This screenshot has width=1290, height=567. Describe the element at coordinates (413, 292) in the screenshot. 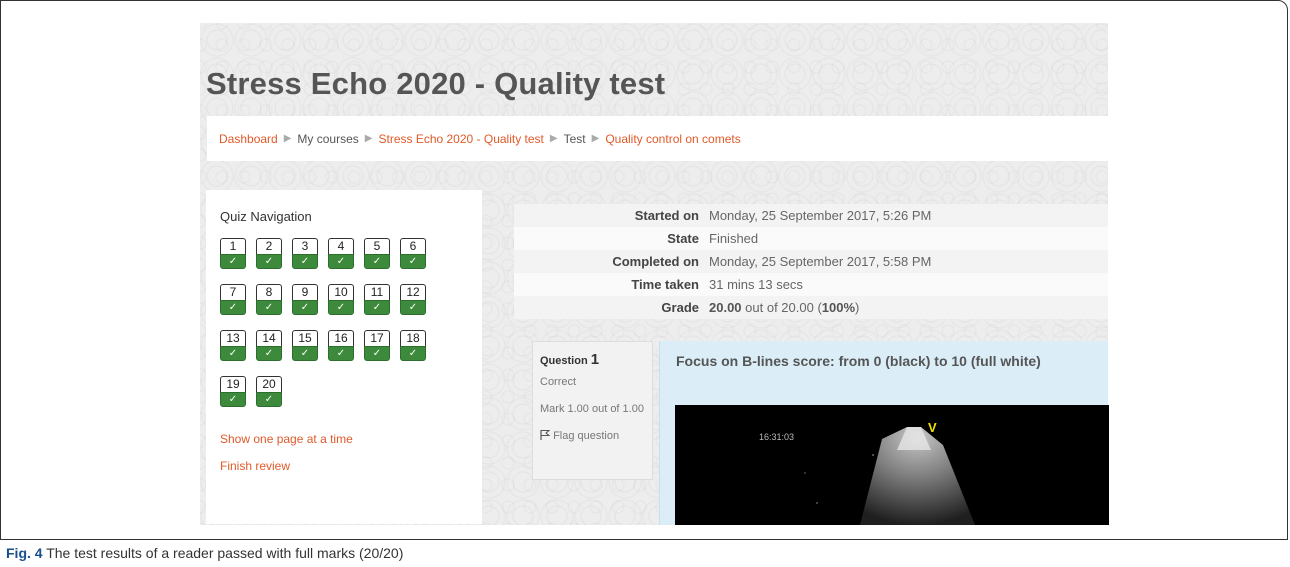

I see `quiz-nav-number: 12` at that location.